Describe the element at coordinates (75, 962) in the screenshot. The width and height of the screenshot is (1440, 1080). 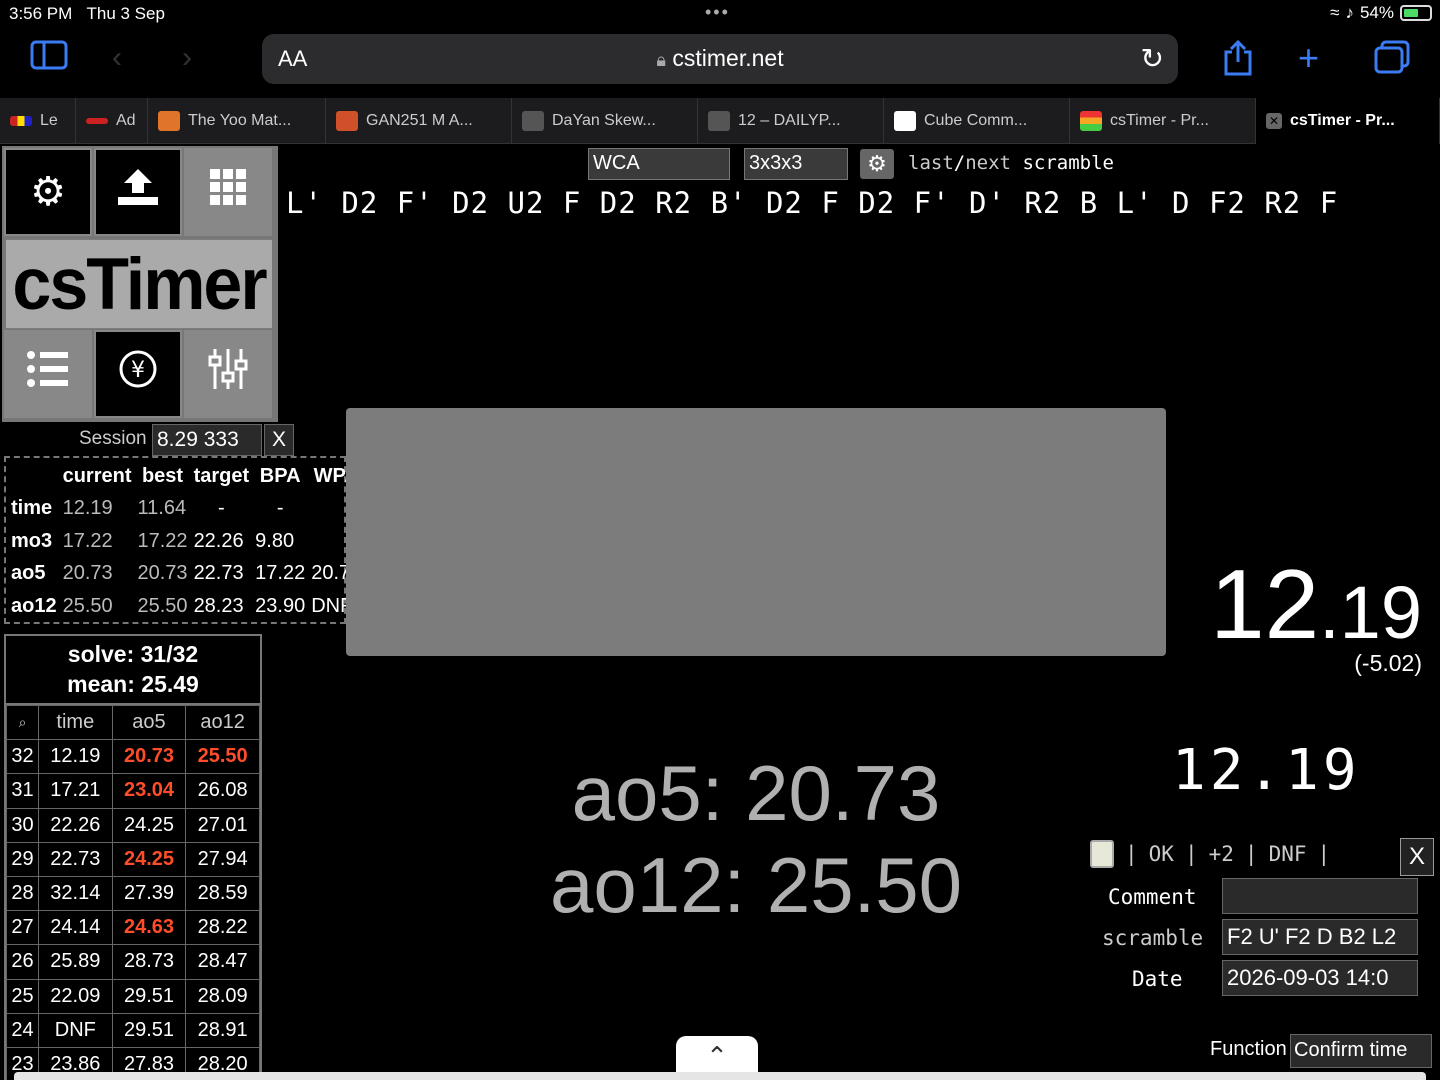
I see `solve-time: 25.89` at that location.